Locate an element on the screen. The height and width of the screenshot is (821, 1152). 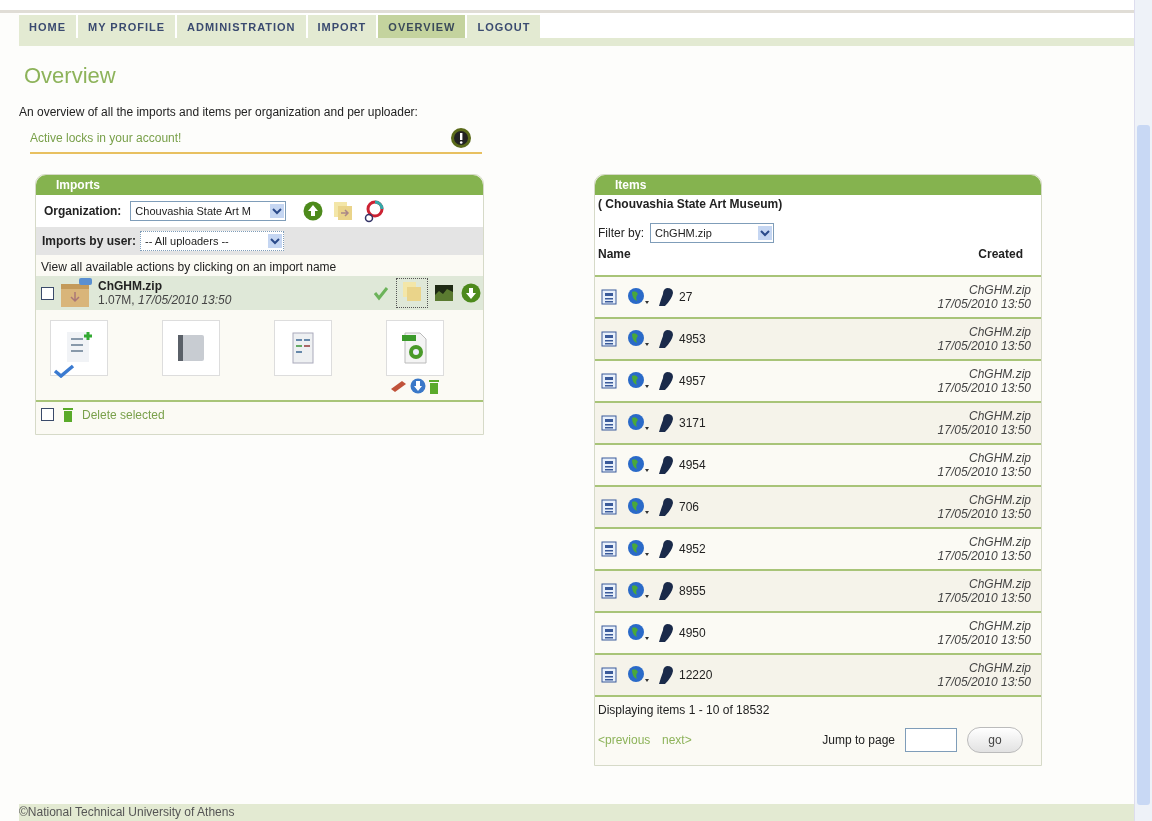
organization-label: Organization: is located at coordinates (83, 211).